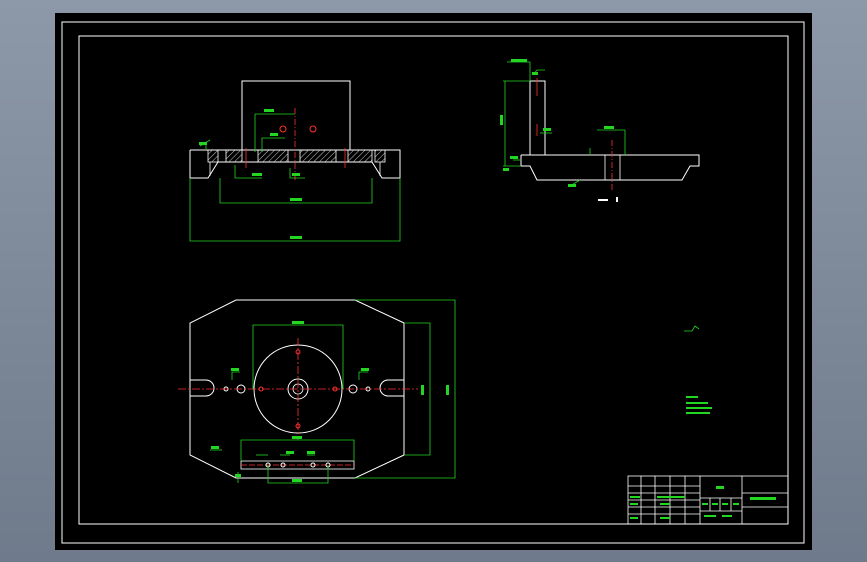 The height and width of the screenshot is (562, 867). What do you see at coordinates (692, 328) in the screenshot?
I see `surface-roughness-note` at bounding box center [692, 328].